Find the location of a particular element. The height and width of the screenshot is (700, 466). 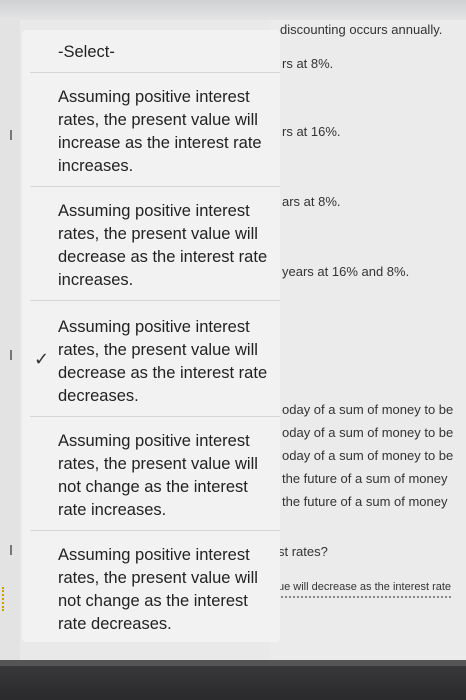

bottom-bezel is located at coordinates (233, 680).